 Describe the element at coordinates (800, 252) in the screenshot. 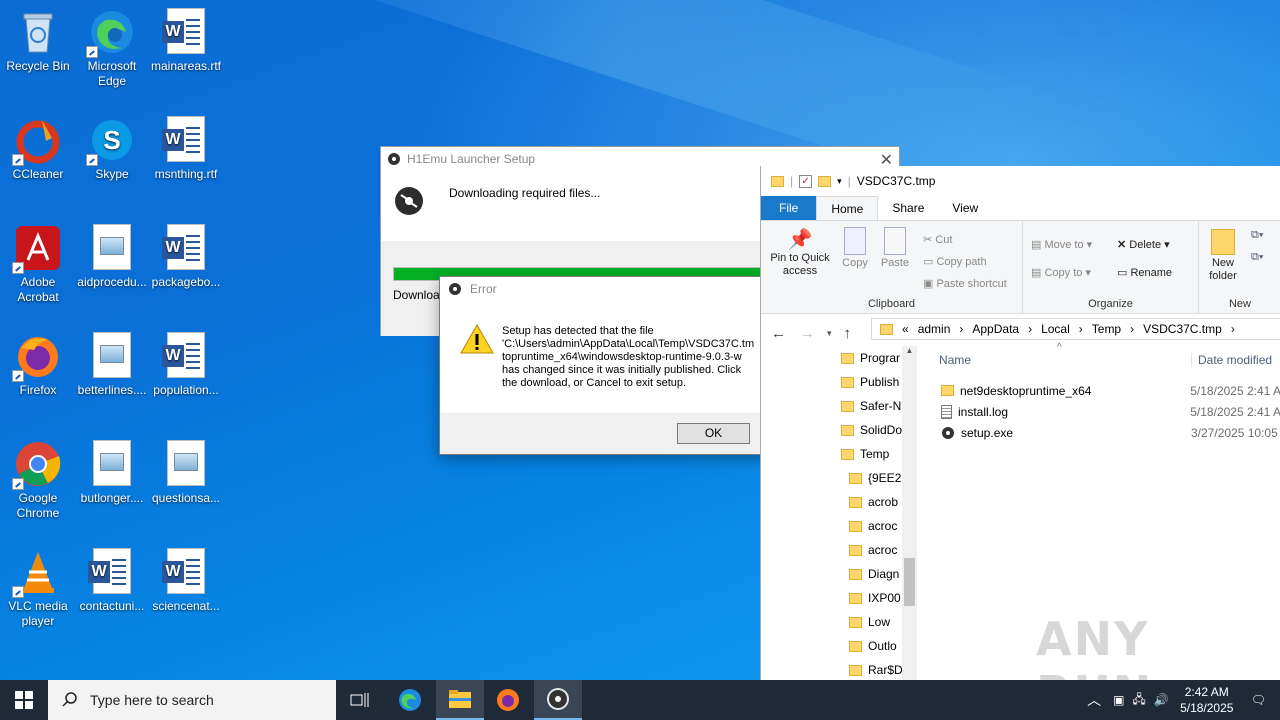

I see `pin-to-quick-access-button: 📌 Pin to Quick access` at that location.